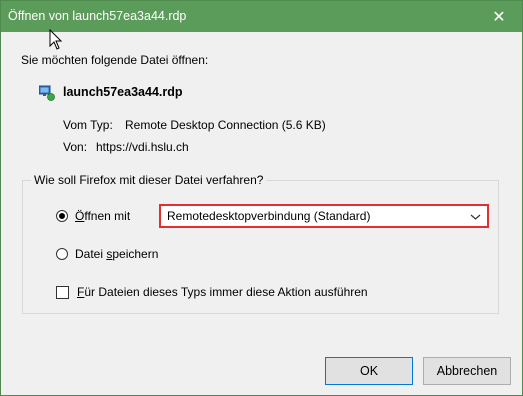 The image size is (523, 396). Describe the element at coordinates (369, 371) in the screenshot. I see `ok-button: OK` at that location.